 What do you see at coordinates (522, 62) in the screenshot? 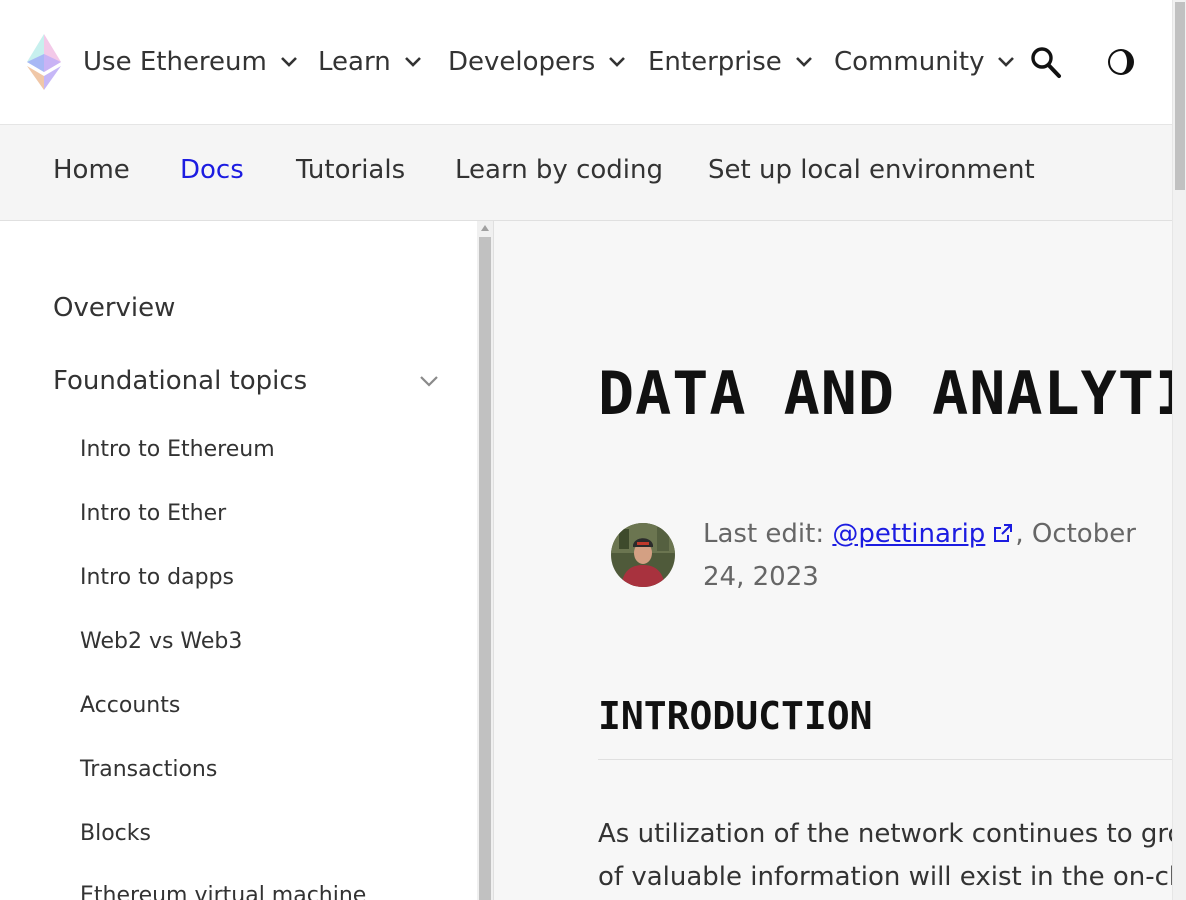
I see `nav-label: Developers` at bounding box center [522, 62].